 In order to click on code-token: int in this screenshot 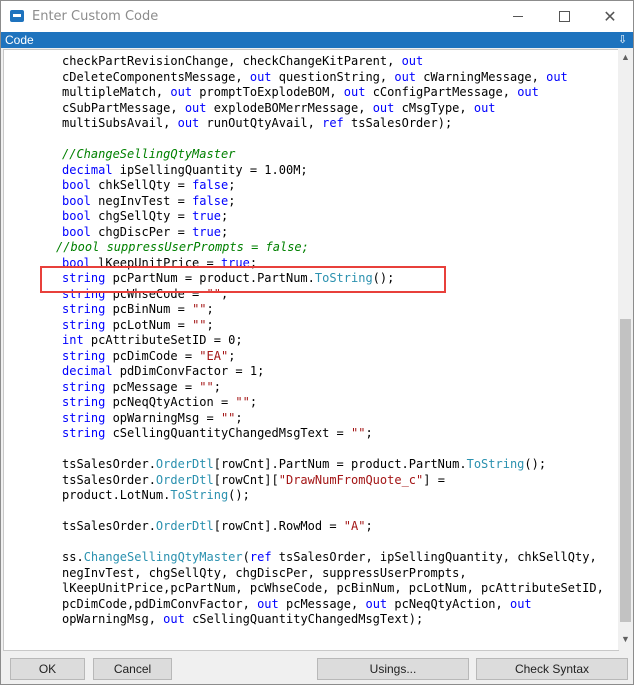, I will do `click(73, 340)`.